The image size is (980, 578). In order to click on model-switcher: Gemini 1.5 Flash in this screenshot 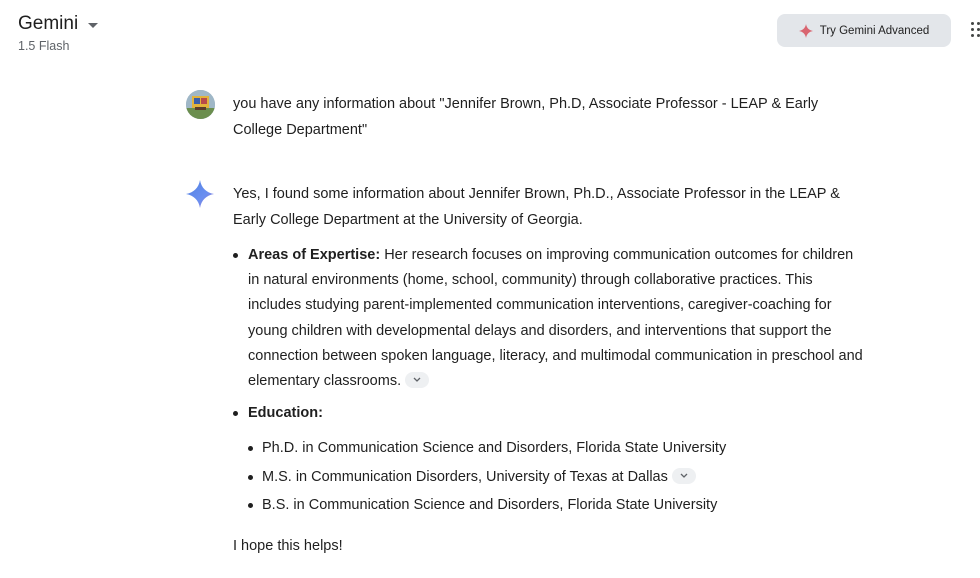, I will do `click(58, 32)`.